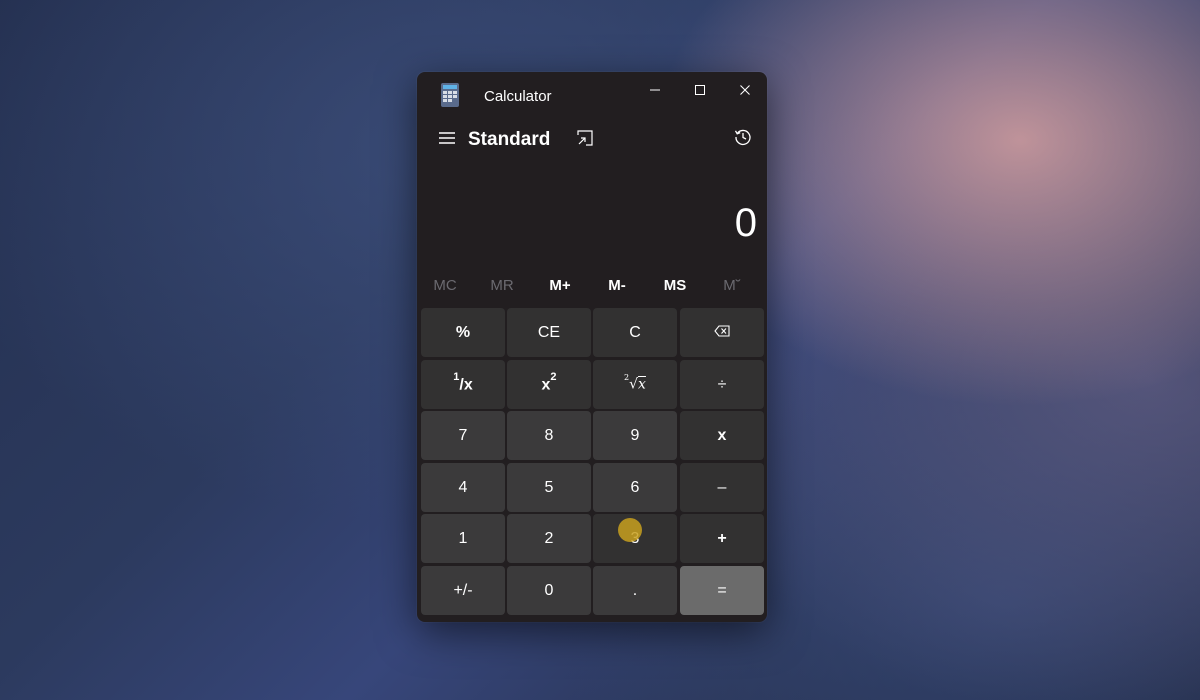 This screenshot has height=700, width=1200. I want to click on square-root-button: 2√x, so click(635, 384).